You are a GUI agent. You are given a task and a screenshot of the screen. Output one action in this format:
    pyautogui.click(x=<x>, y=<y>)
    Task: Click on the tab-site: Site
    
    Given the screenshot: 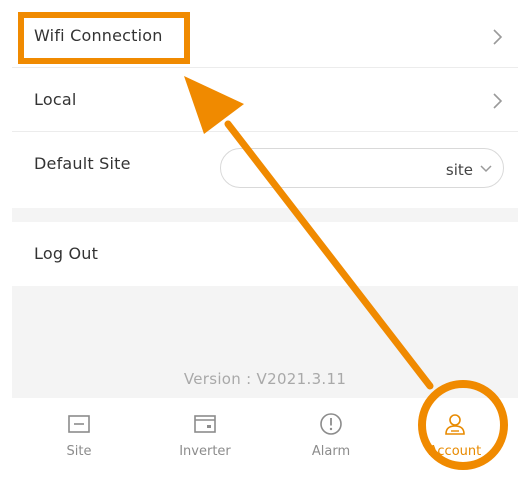 What is the action you would take?
    pyautogui.click(x=79, y=433)
    